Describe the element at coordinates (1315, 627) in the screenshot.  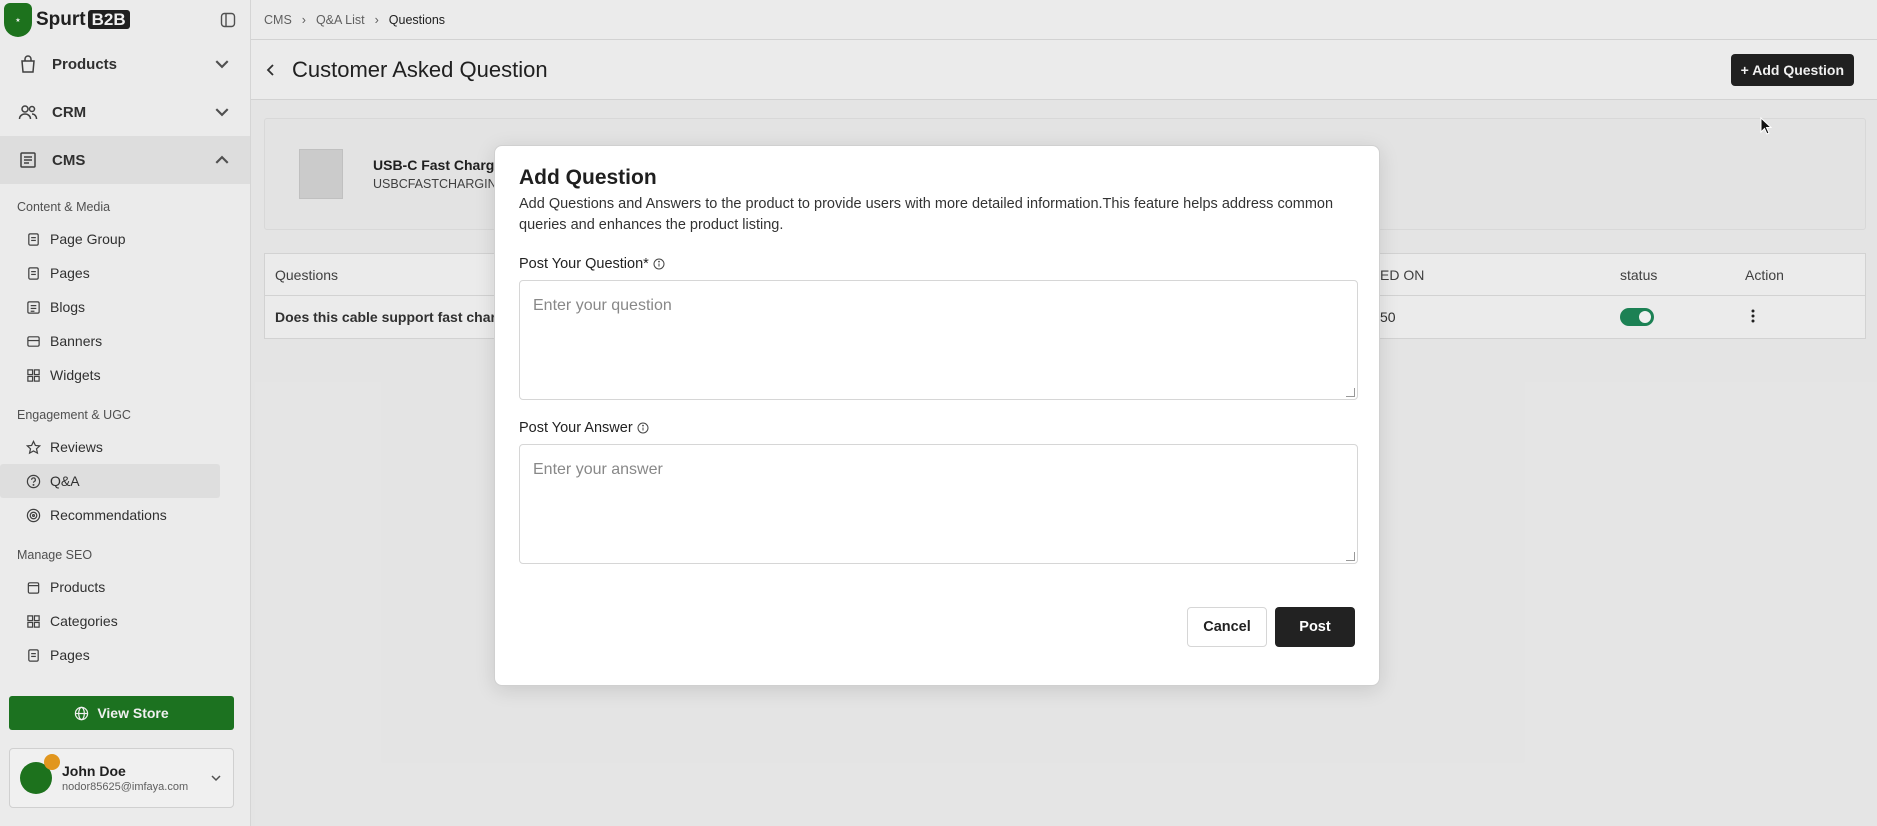
I see `post-button: Post` at that location.